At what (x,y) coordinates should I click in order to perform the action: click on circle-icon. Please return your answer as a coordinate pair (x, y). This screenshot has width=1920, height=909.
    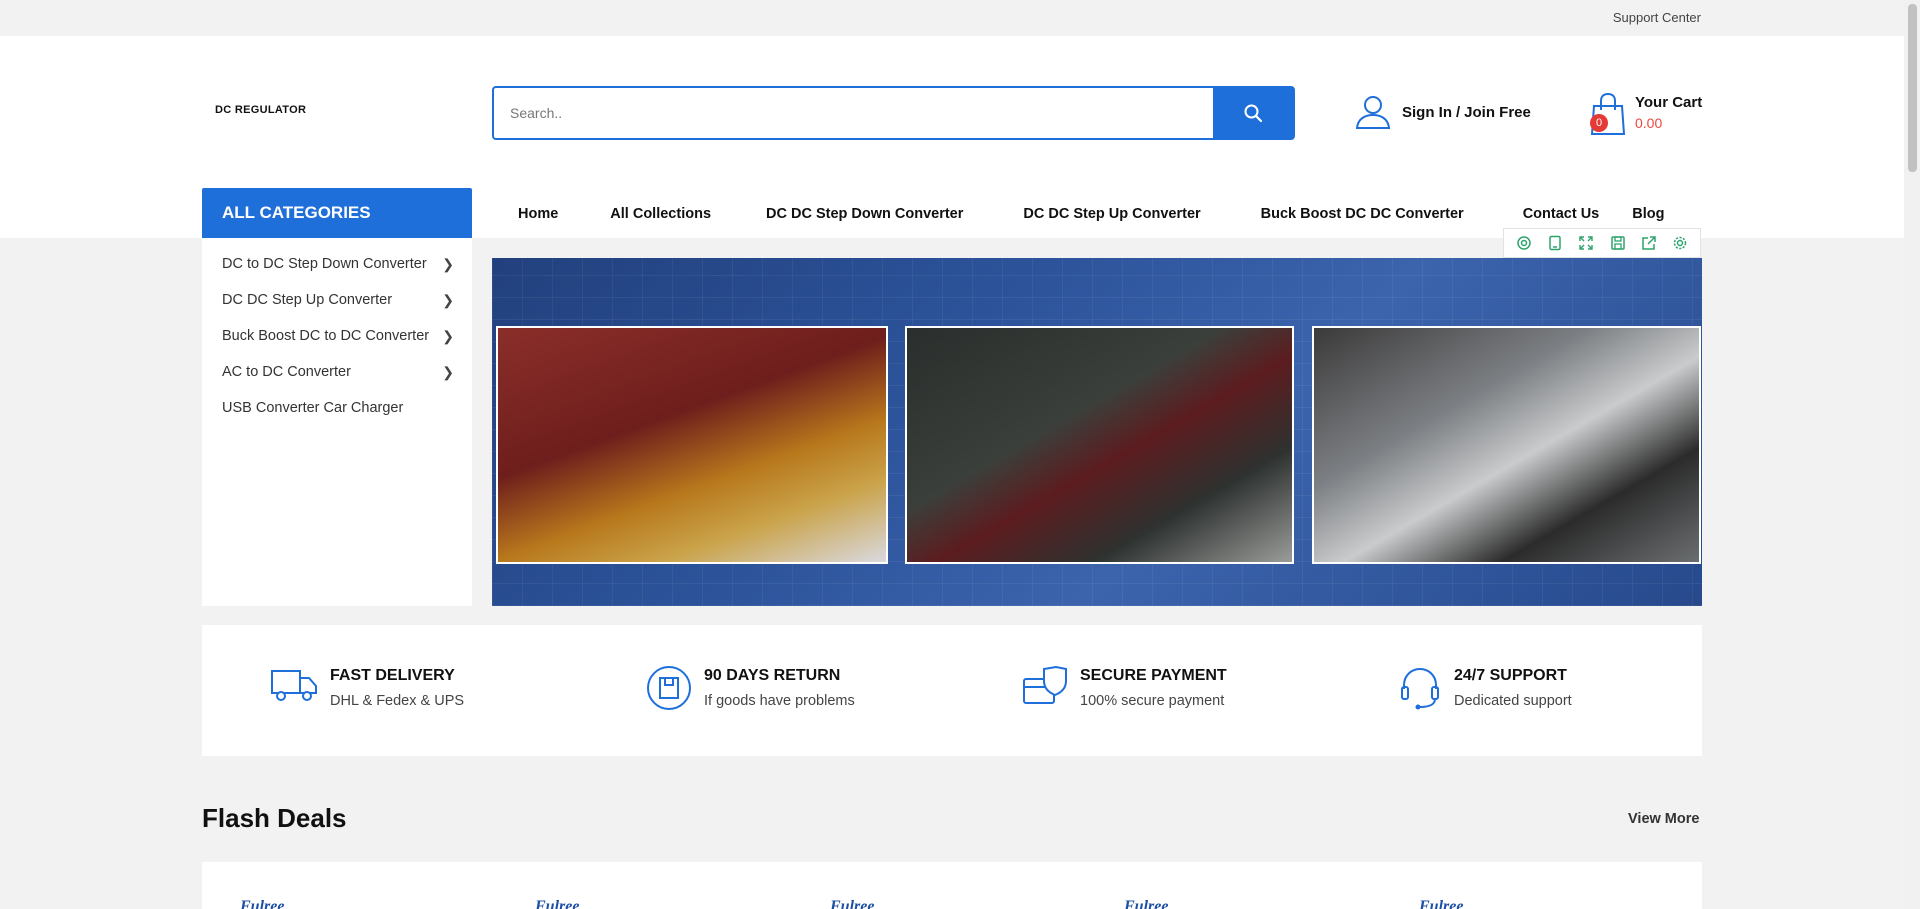
    Looking at the image, I should click on (1524, 243).